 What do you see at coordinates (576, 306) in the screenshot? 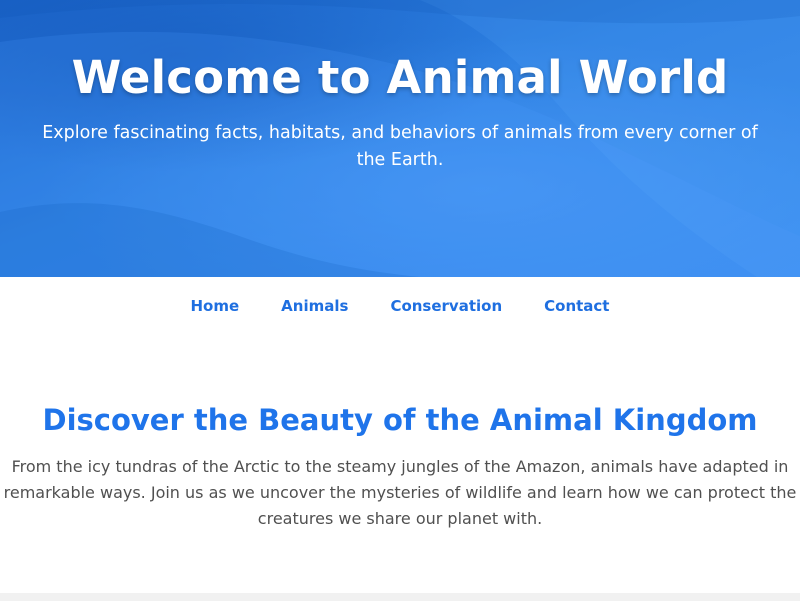
I see `nav-contact-link: Contact` at bounding box center [576, 306].